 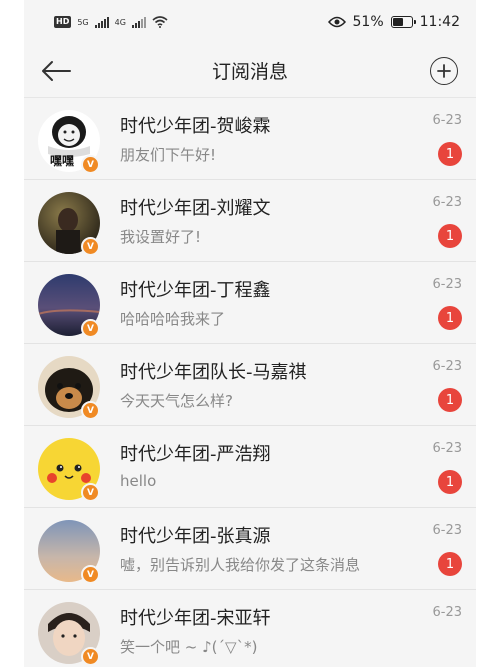 What do you see at coordinates (83, 22) in the screenshot?
I see `signal-label-1: 5G` at bounding box center [83, 22].